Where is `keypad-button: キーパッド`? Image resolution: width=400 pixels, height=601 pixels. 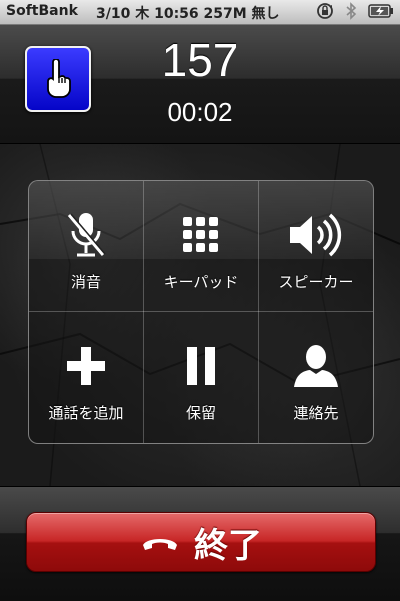 keypad-button: キーパッド is located at coordinates (201, 246).